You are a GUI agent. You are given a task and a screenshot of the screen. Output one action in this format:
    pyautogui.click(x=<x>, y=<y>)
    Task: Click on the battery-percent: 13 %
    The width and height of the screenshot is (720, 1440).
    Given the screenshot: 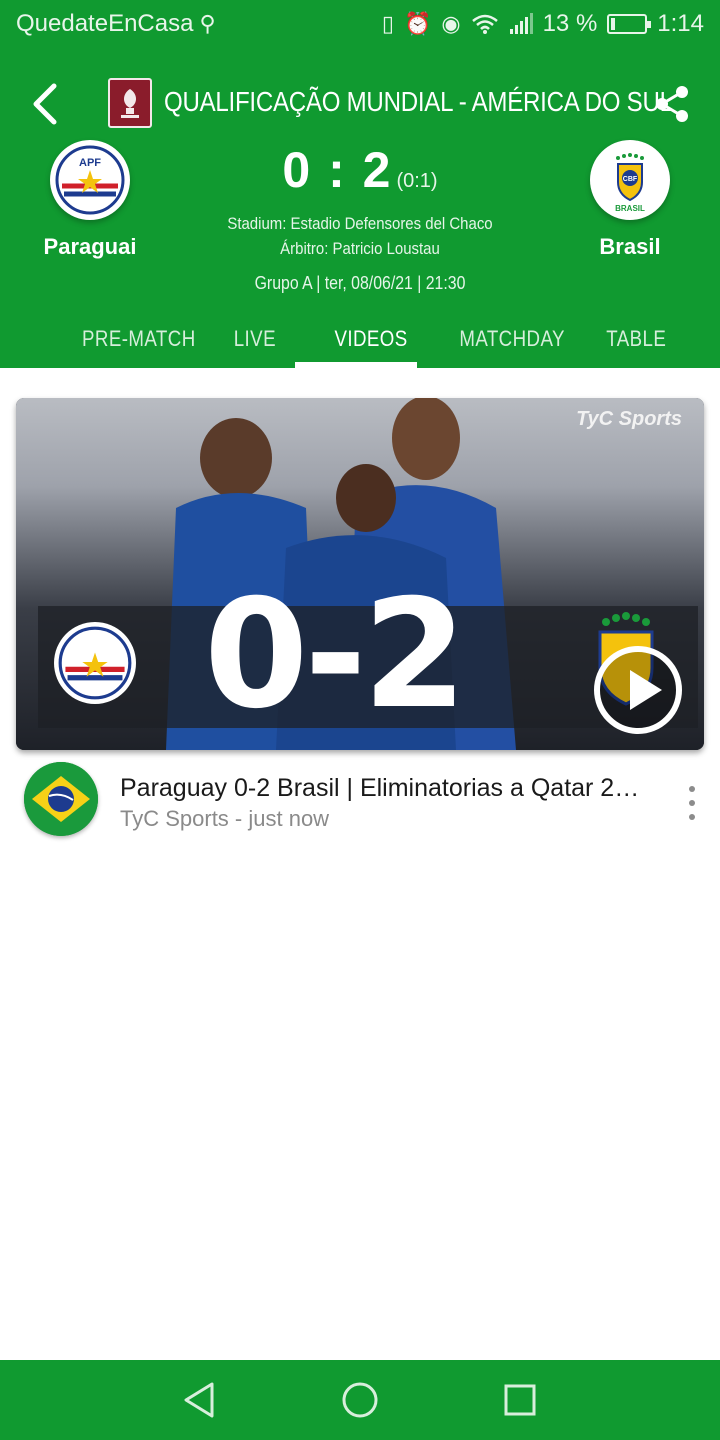 What is the action you would take?
    pyautogui.click(x=570, y=23)
    